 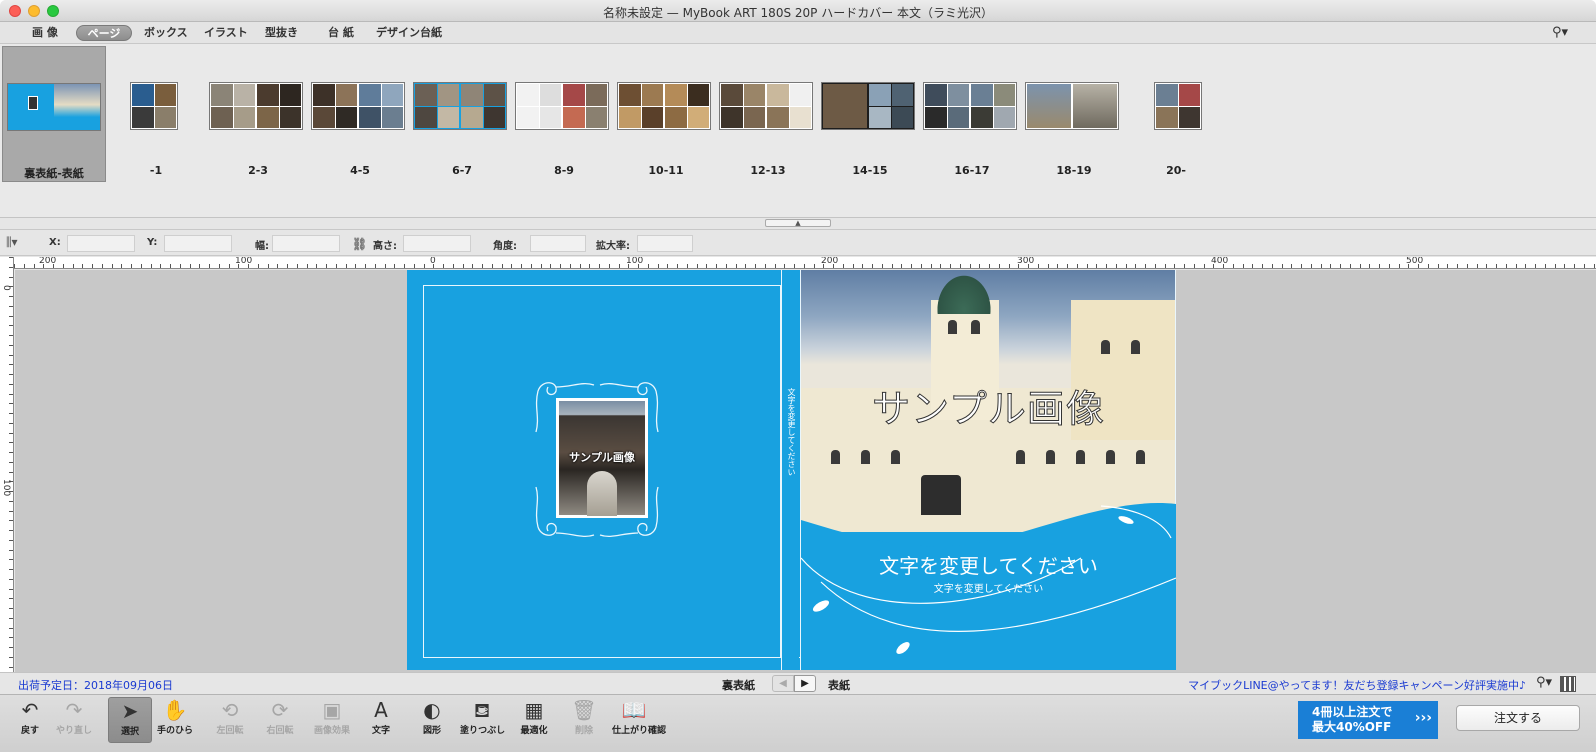 What do you see at coordinates (584, 720) in the screenshot?
I see `tool-trash-button: 🗑 削除` at bounding box center [584, 720].